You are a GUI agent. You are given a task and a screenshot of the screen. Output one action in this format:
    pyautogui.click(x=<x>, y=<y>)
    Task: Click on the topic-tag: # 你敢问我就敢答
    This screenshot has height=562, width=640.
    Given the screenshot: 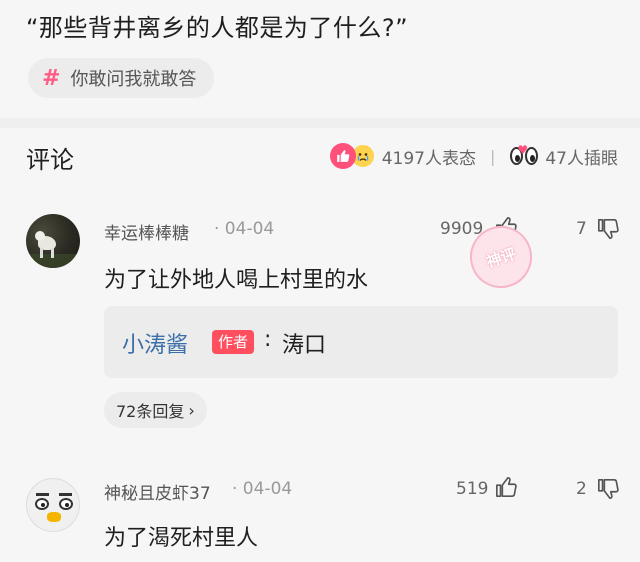 What is the action you would take?
    pyautogui.click(x=121, y=78)
    